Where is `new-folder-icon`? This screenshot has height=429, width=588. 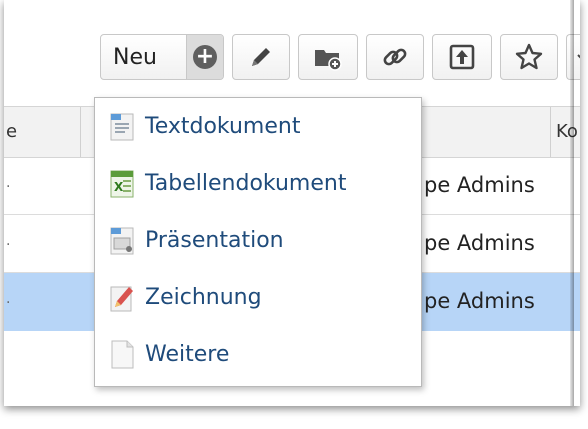 new-folder-icon is located at coordinates (328, 60).